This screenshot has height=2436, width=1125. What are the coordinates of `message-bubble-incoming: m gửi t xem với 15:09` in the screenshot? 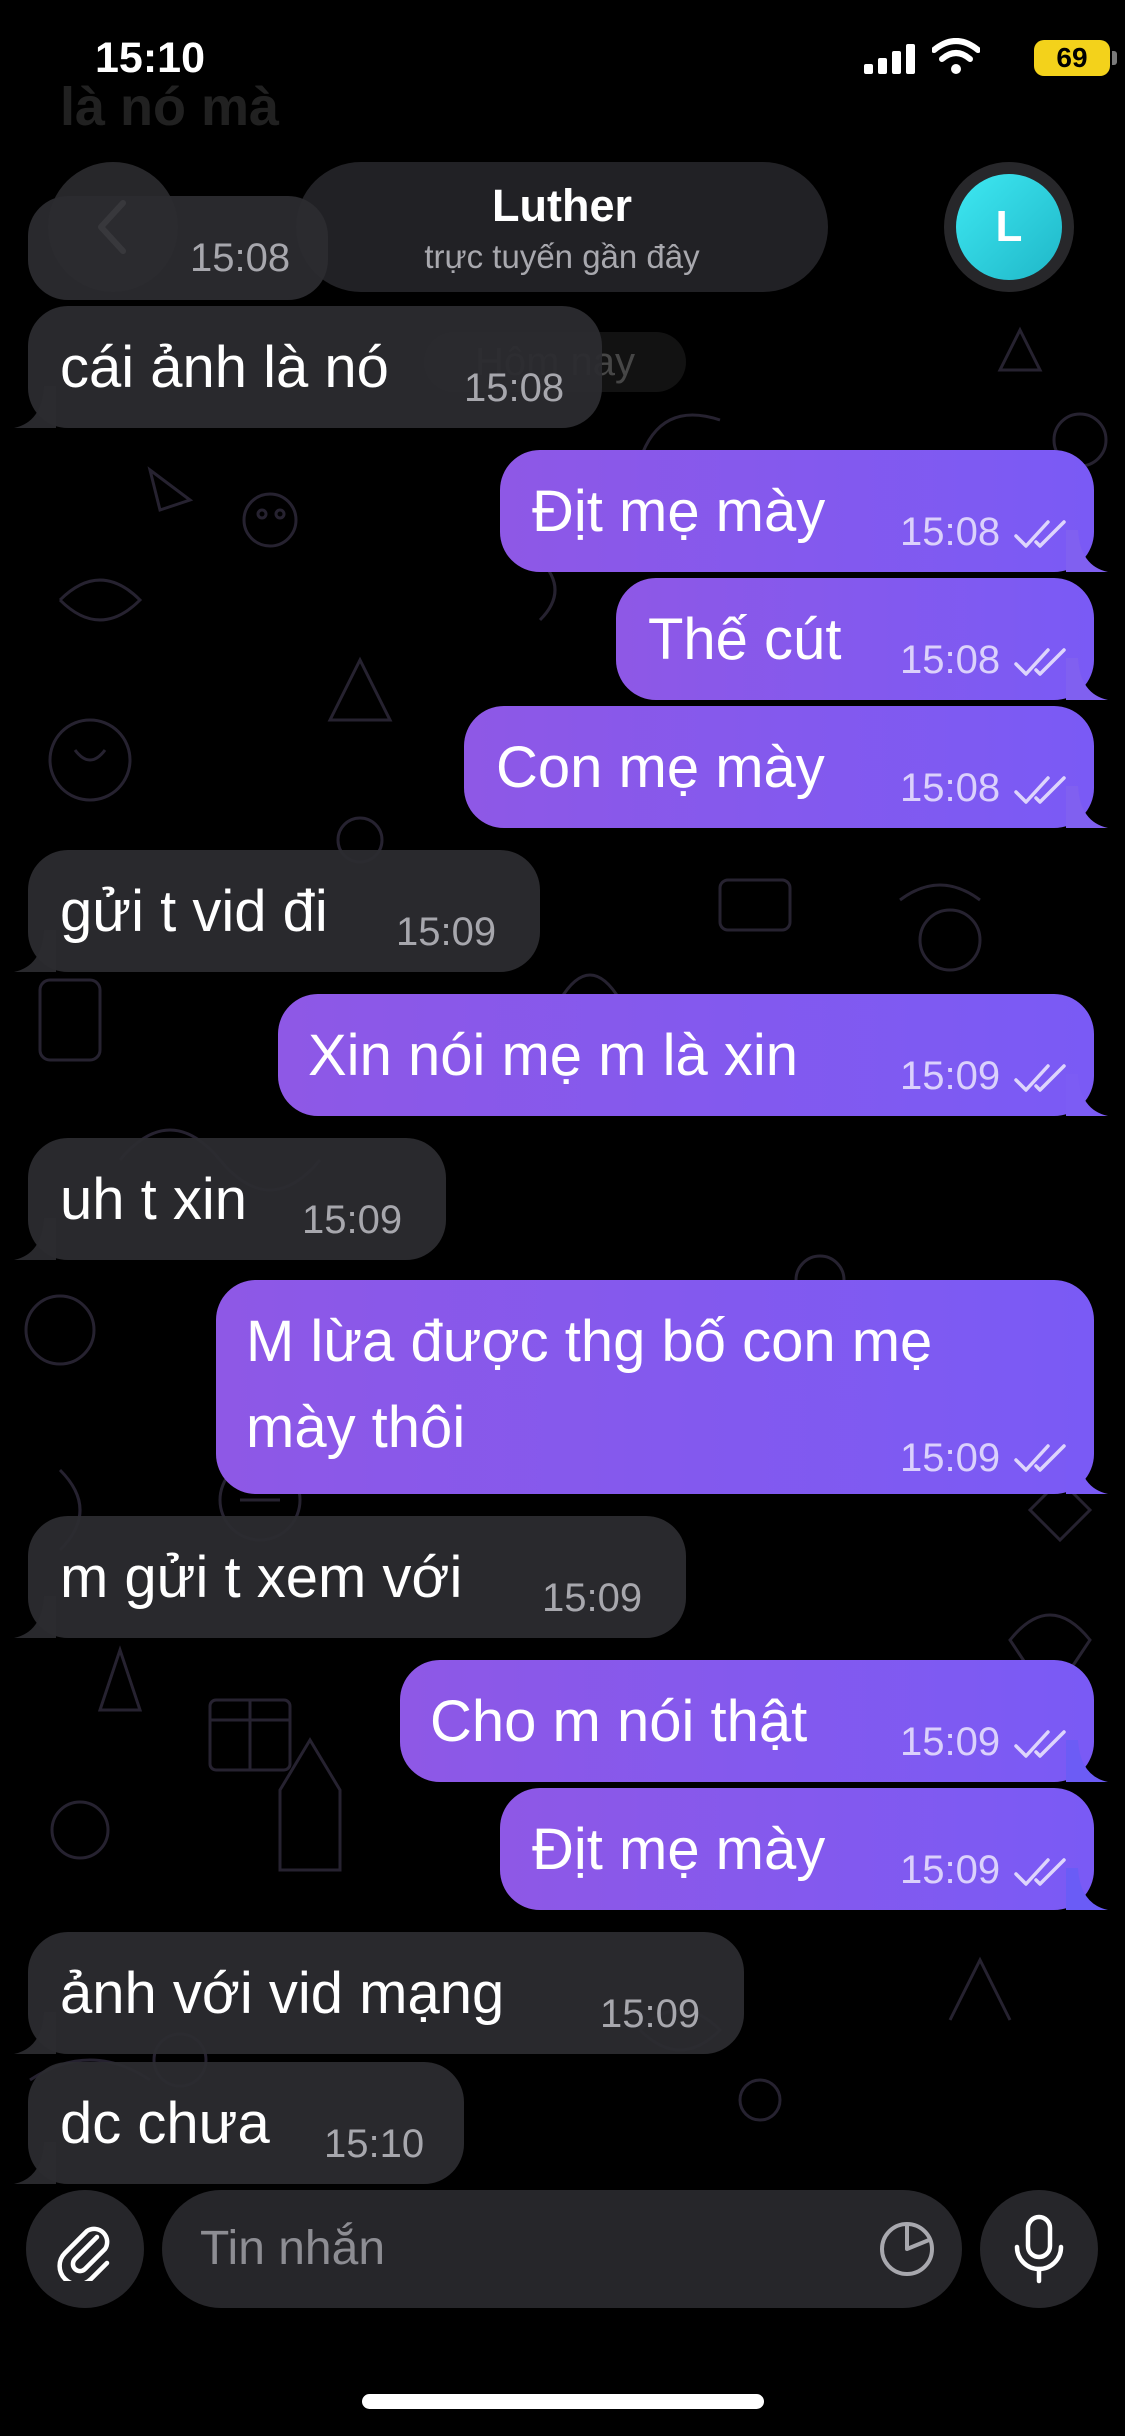 It's located at (350, 1577).